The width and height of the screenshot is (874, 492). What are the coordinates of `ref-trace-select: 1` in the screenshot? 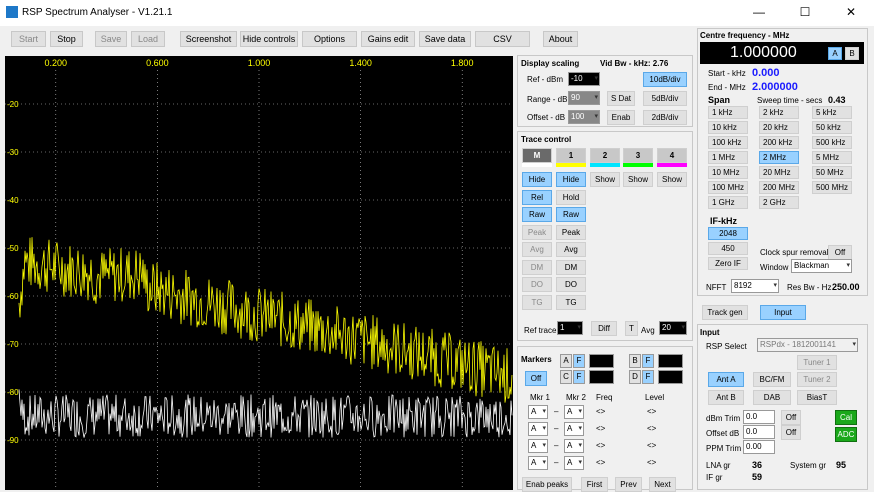 It's located at (570, 328).